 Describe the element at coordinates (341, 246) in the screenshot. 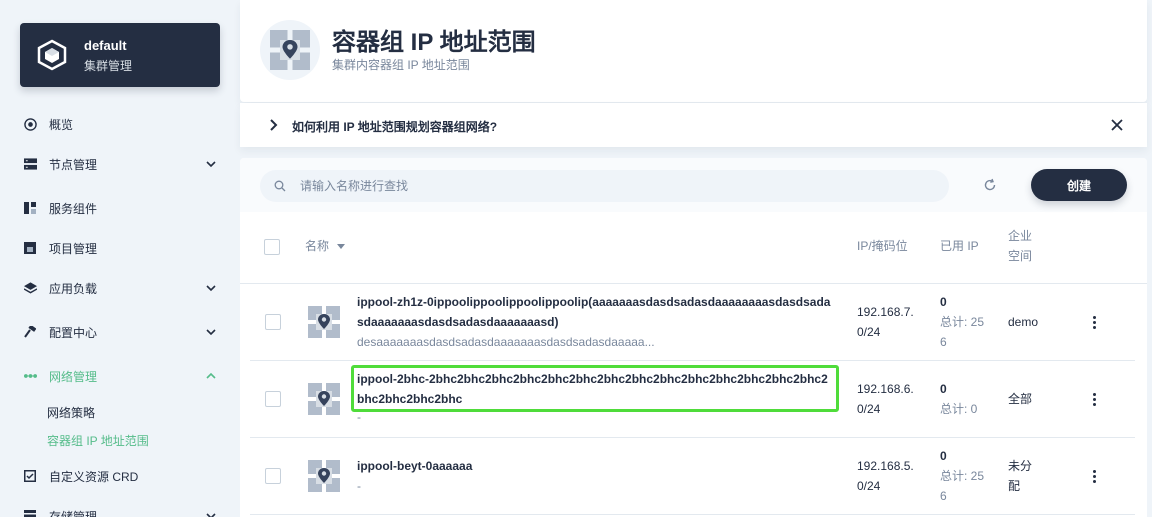

I see `sort-icon` at that location.